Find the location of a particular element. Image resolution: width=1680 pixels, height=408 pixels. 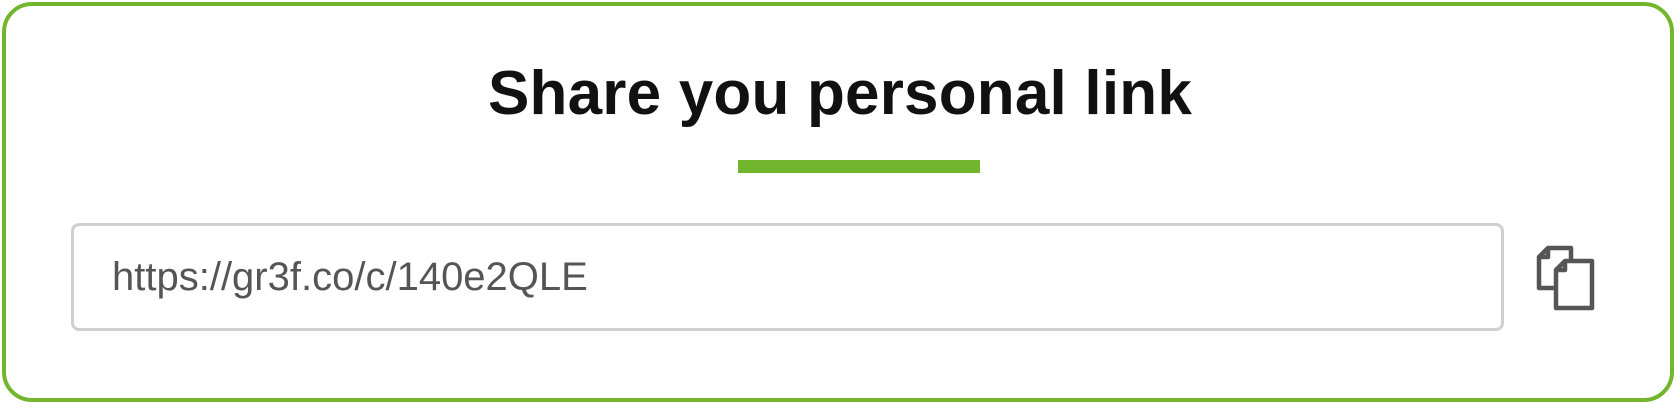

copy-icon is located at coordinates (1568, 280).